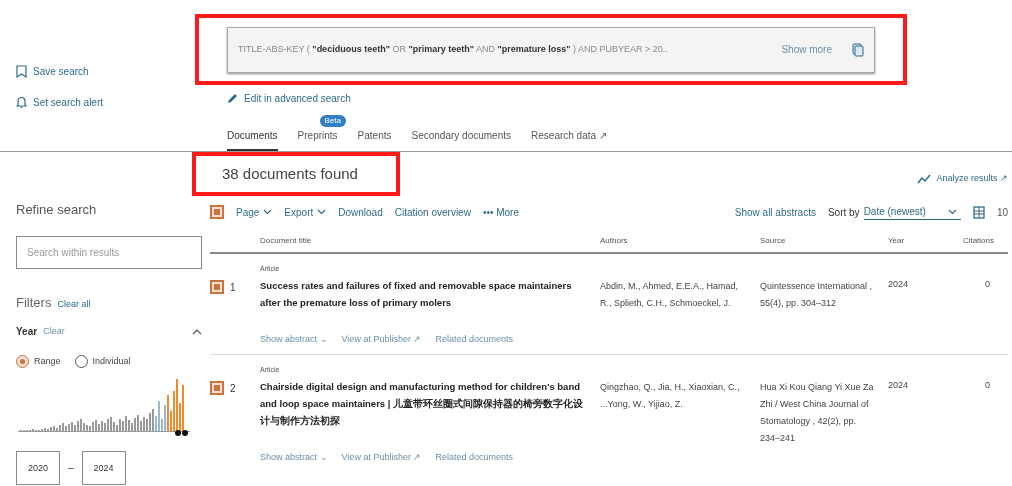 The image size is (1012, 486). I want to click on column-header: Year, so click(897, 241).